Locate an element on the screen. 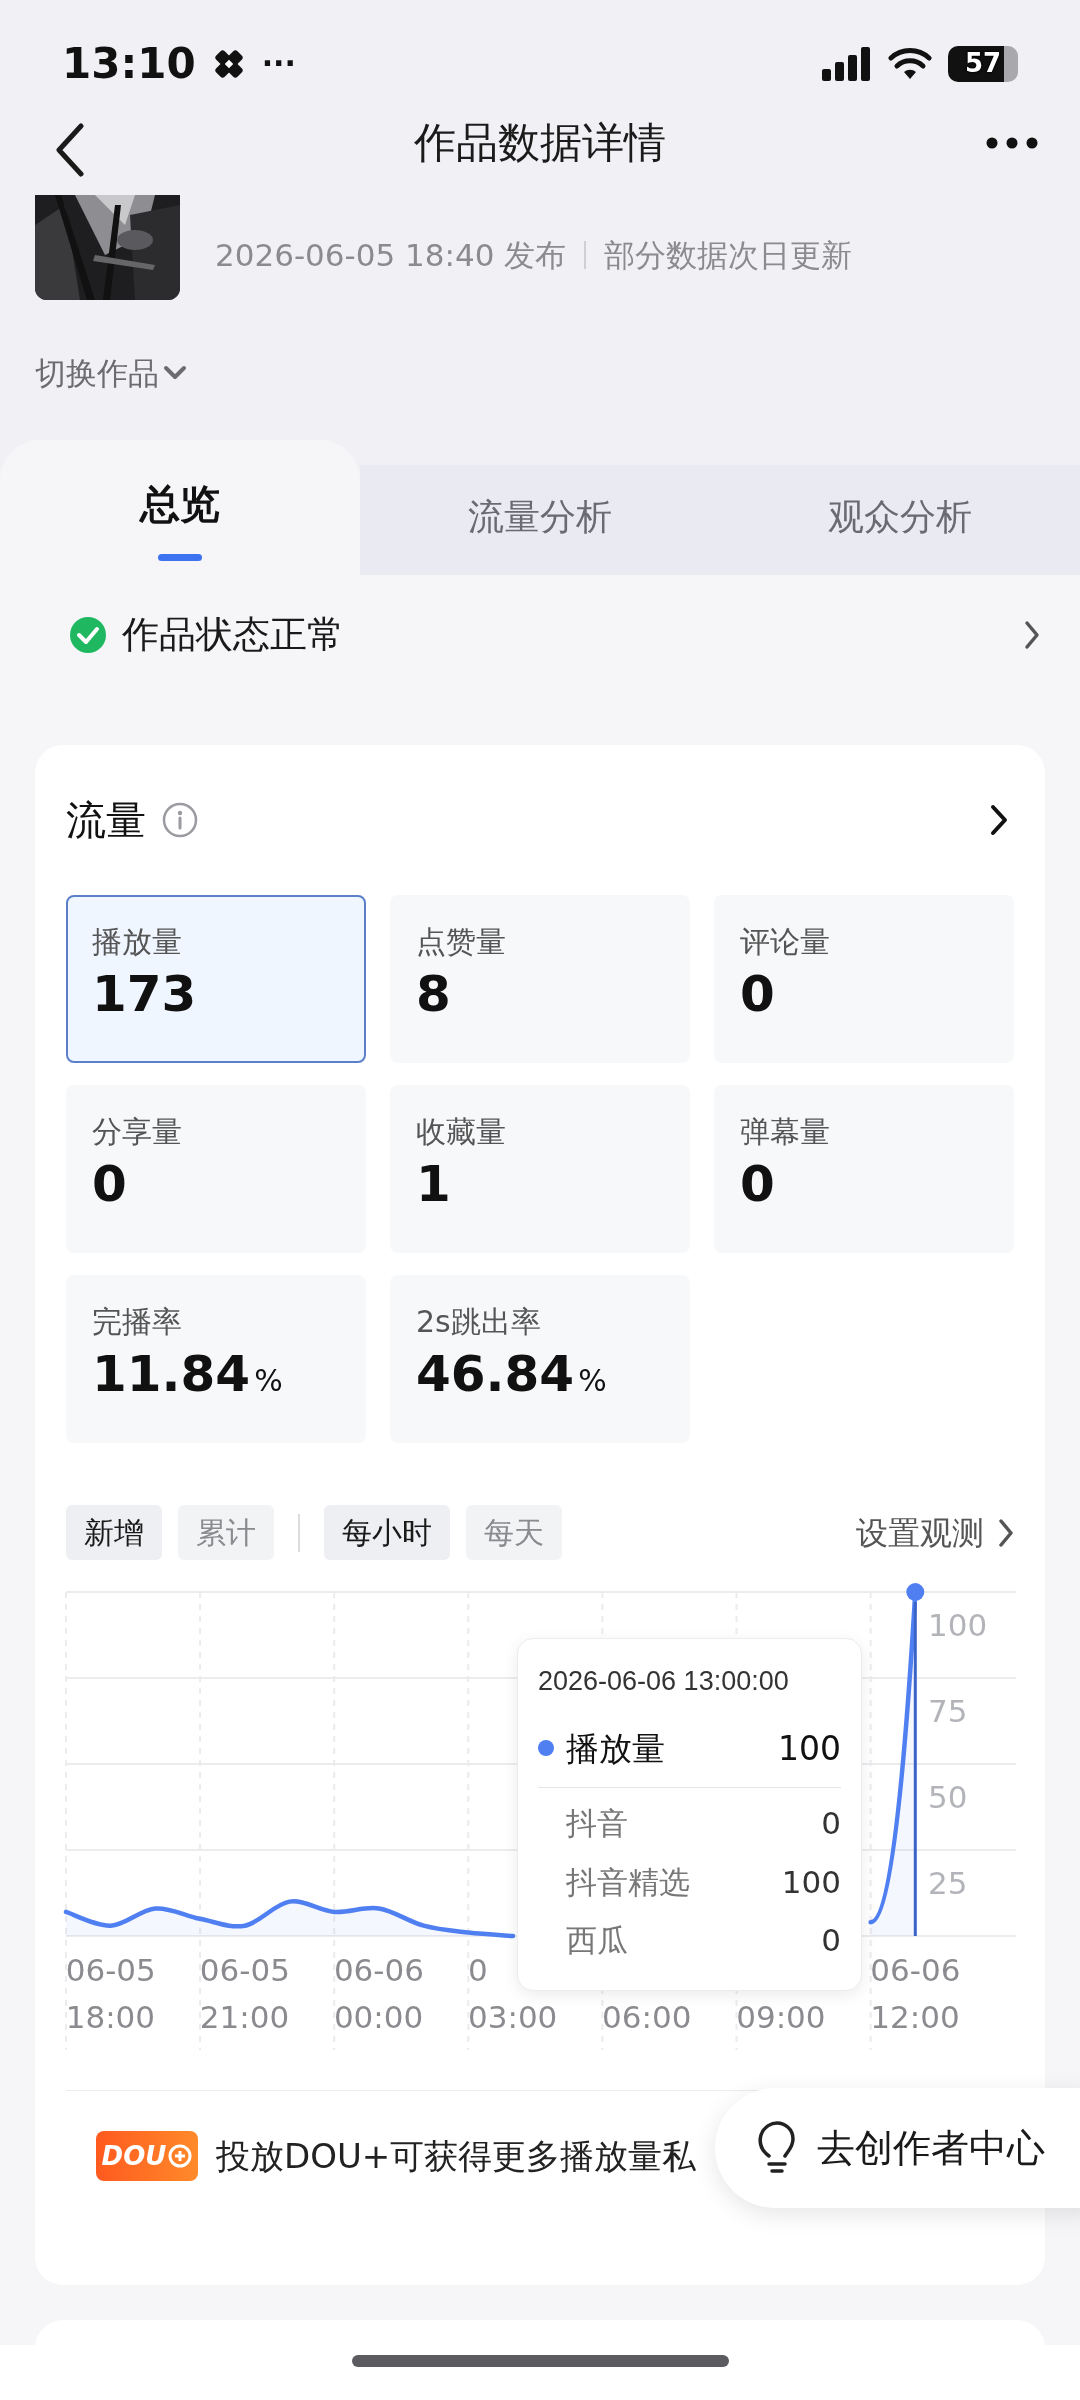  x-axis-label: 09:00 is located at coordinates (781, 2017).